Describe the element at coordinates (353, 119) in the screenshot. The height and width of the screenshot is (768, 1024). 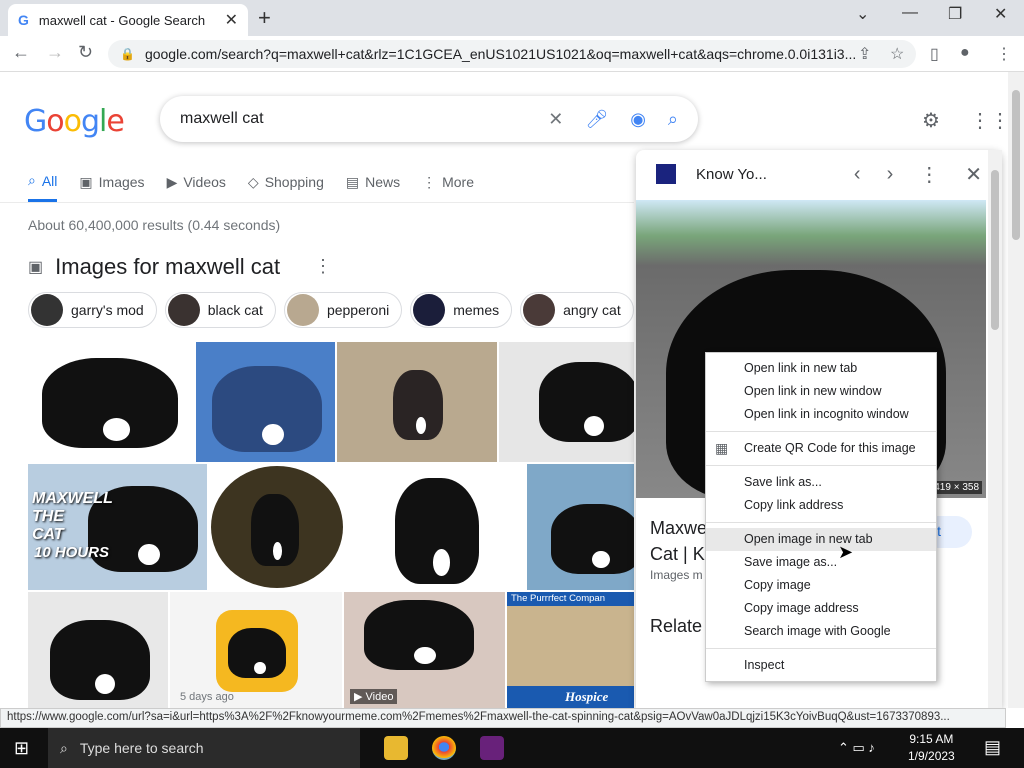
I see `search-query: maxwell cat` at that location.